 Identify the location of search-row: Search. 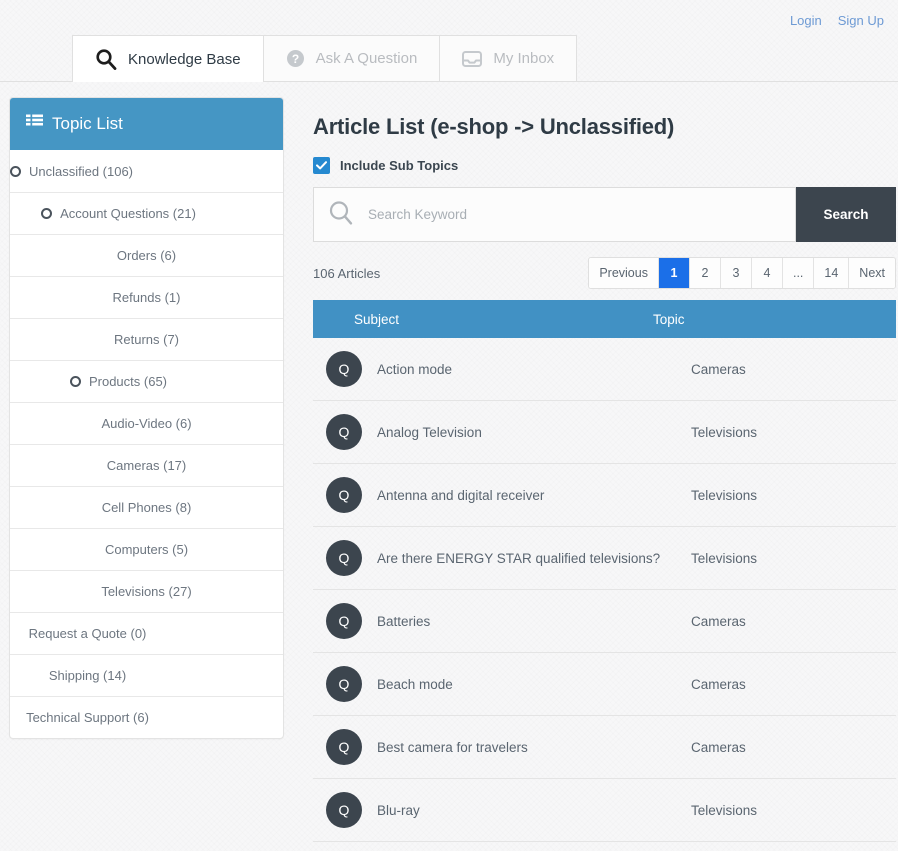
(604, 214).